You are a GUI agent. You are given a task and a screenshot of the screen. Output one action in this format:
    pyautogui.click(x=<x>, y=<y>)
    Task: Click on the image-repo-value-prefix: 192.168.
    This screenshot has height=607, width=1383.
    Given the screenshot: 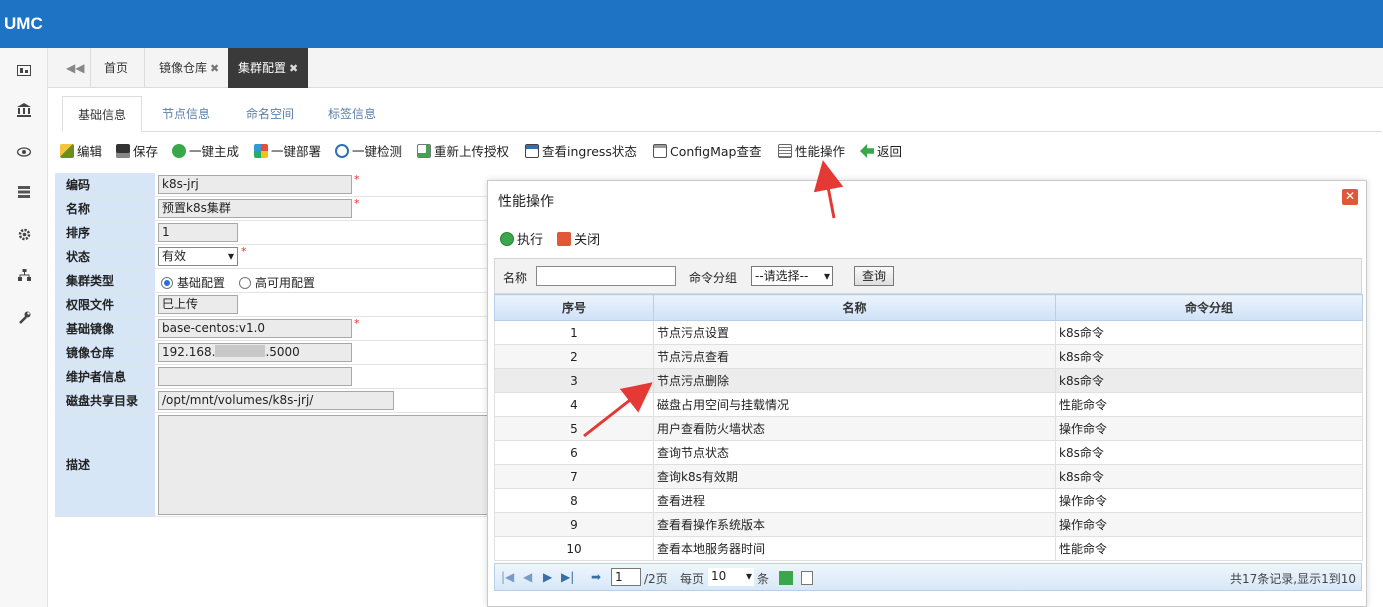 What is the action you would take?
    pyautogui.click(x=189, y=352)
    